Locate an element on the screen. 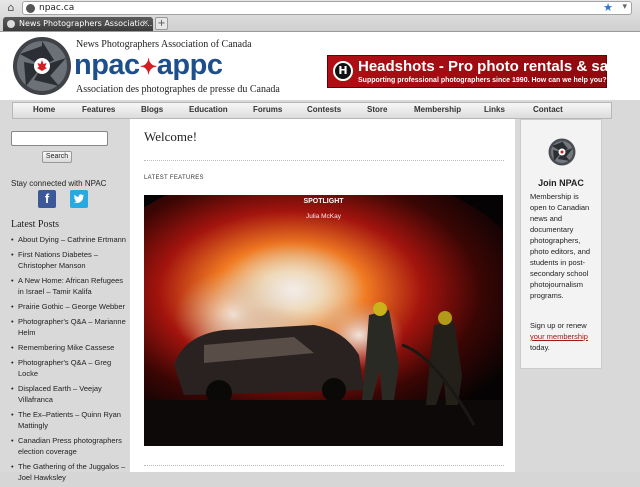 This screenshot has width=640, height=487. maple-leaf-icon: ✦ is located at coordinates (148, 67).